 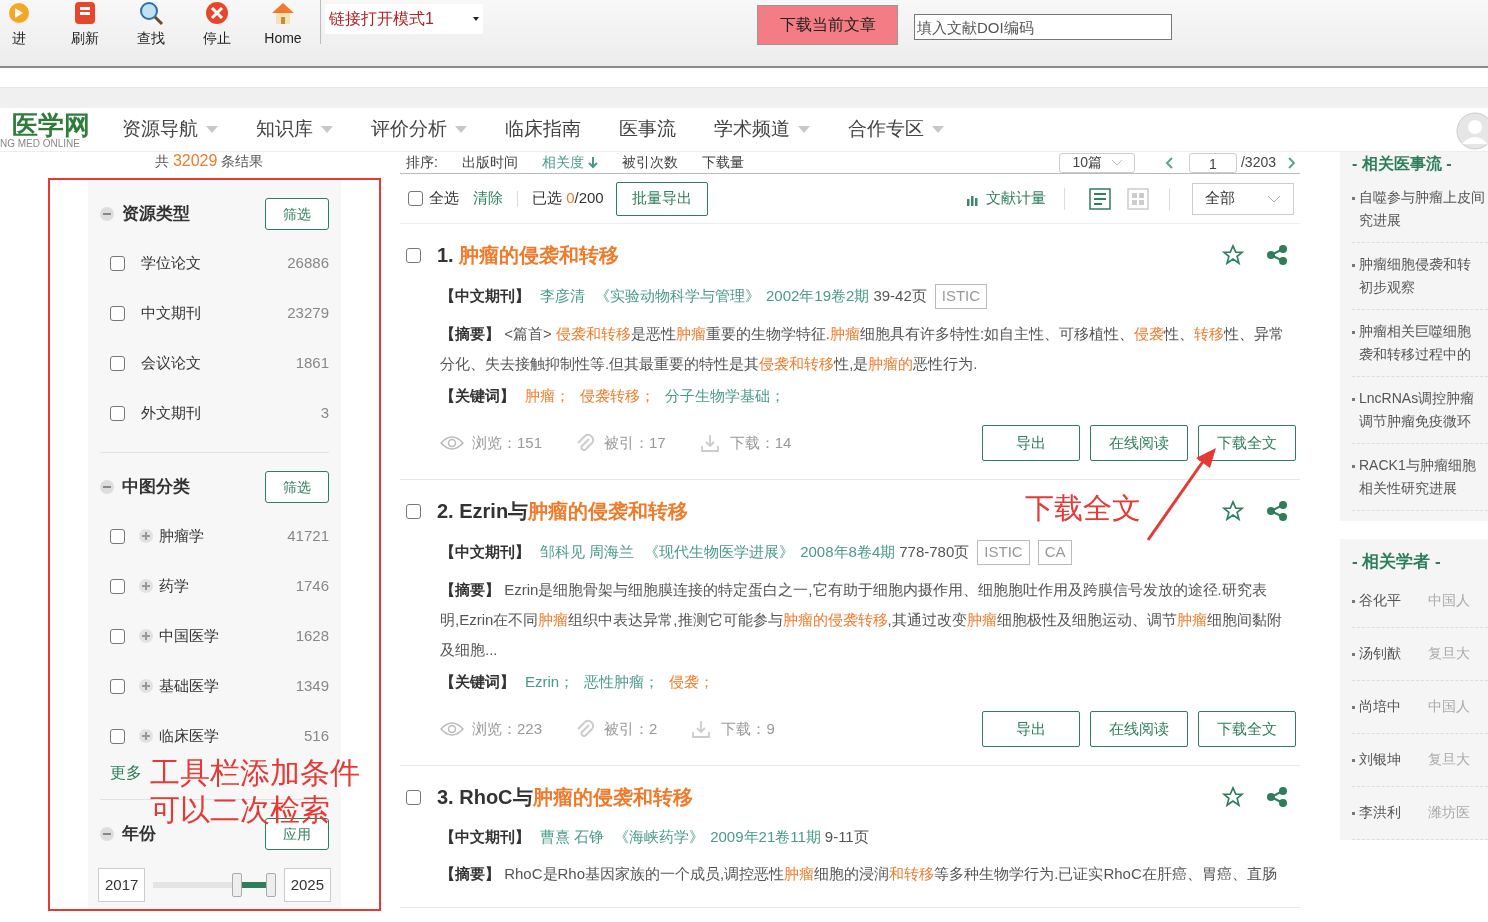 I want to click on sort-option: 出版时间, so click(x=489, y=162).